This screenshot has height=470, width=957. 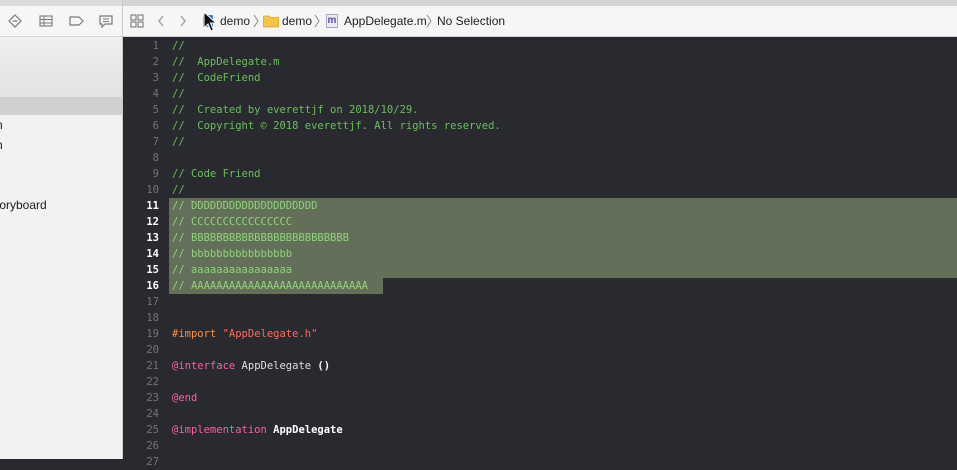 I want to click on code-line: 25 @implementation AppDelegate, so click(x=540, y=430).